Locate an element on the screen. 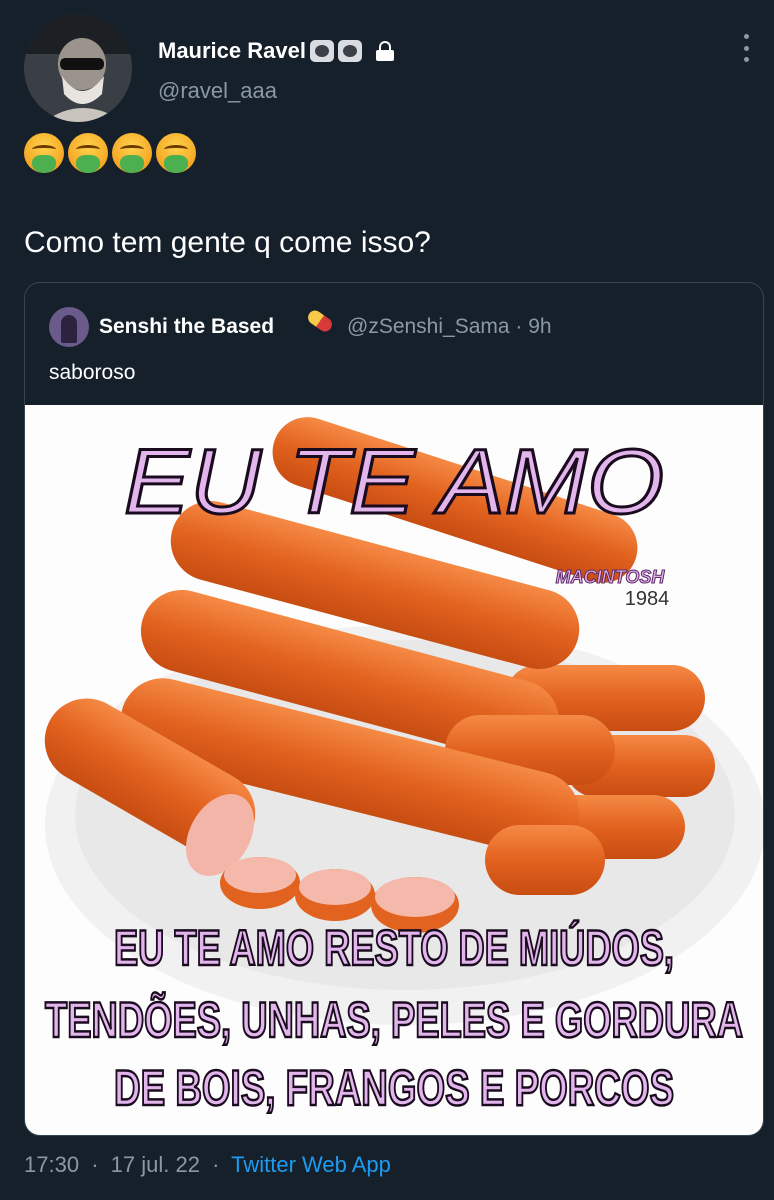 The width and height of the screenshot is (774, 1200). quoted-author-avatar is located at coordinates (69, 327).